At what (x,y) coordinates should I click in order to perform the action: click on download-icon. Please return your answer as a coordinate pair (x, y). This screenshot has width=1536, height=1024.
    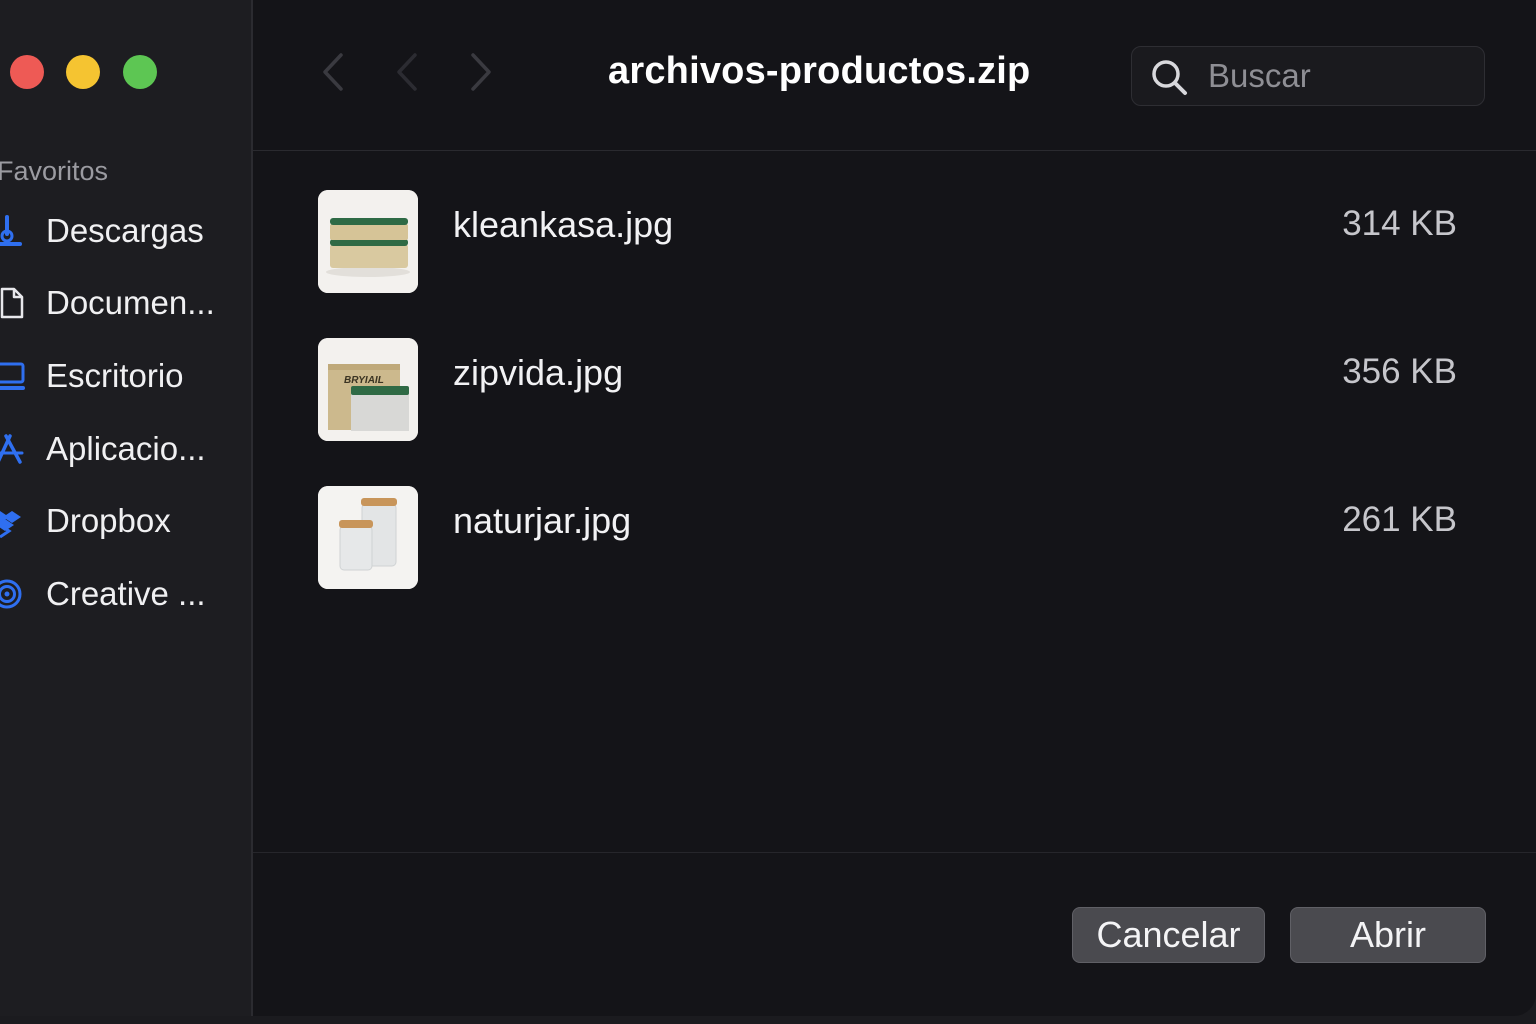
    Looking at the image, I should click on (11, 230).